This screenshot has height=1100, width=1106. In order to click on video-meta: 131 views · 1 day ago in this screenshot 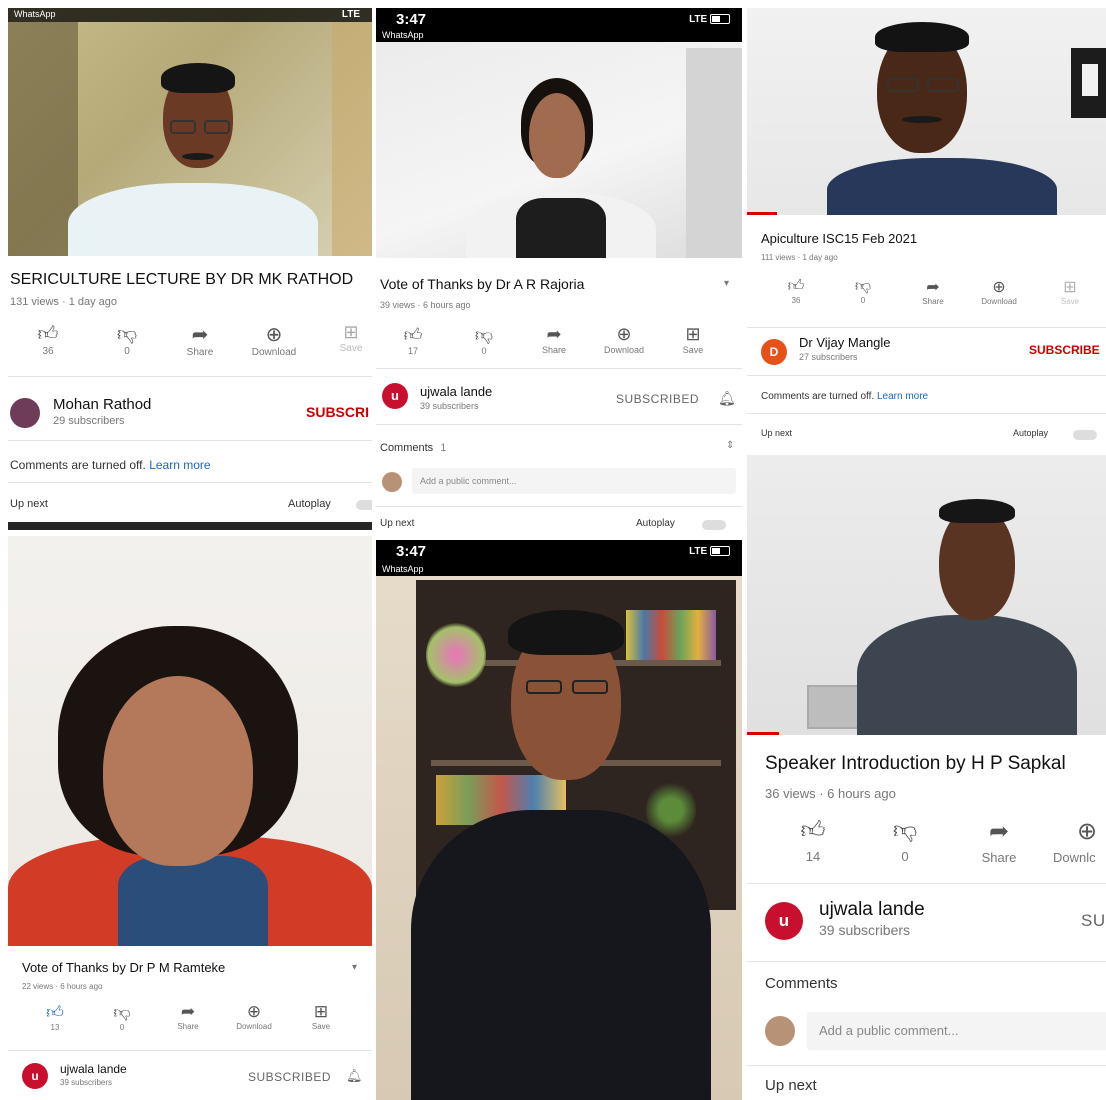, I will do `click(64, 302)`.